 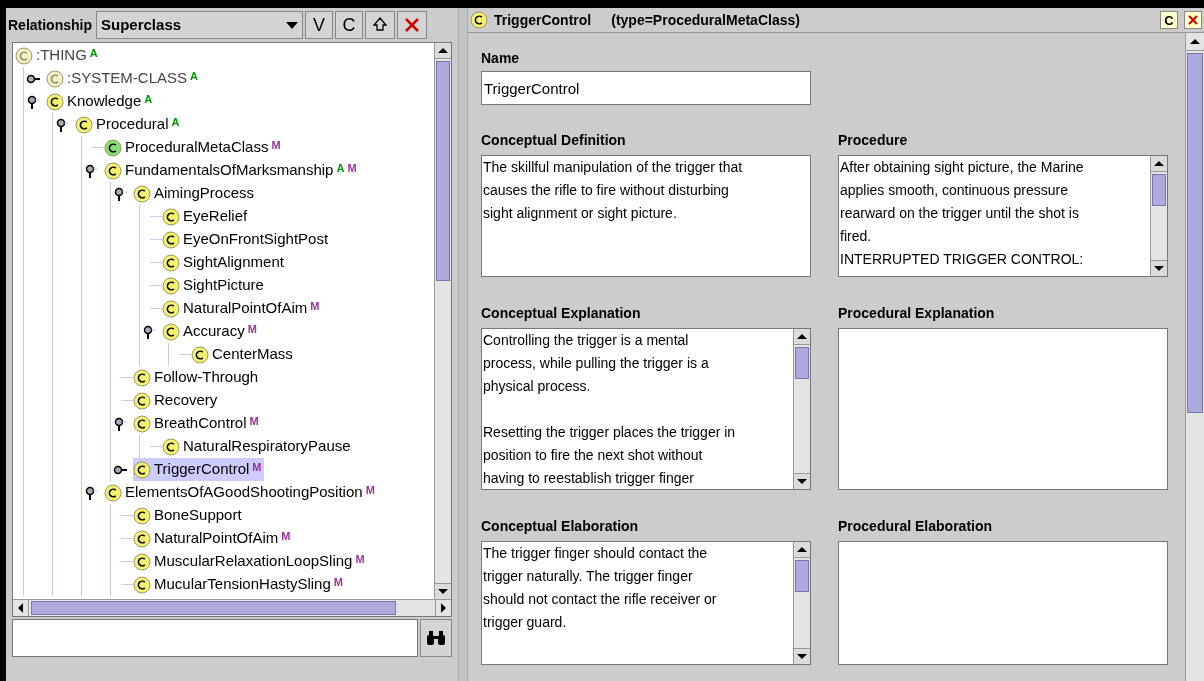 I want to click on close-button, so click(x=1193, y=20).